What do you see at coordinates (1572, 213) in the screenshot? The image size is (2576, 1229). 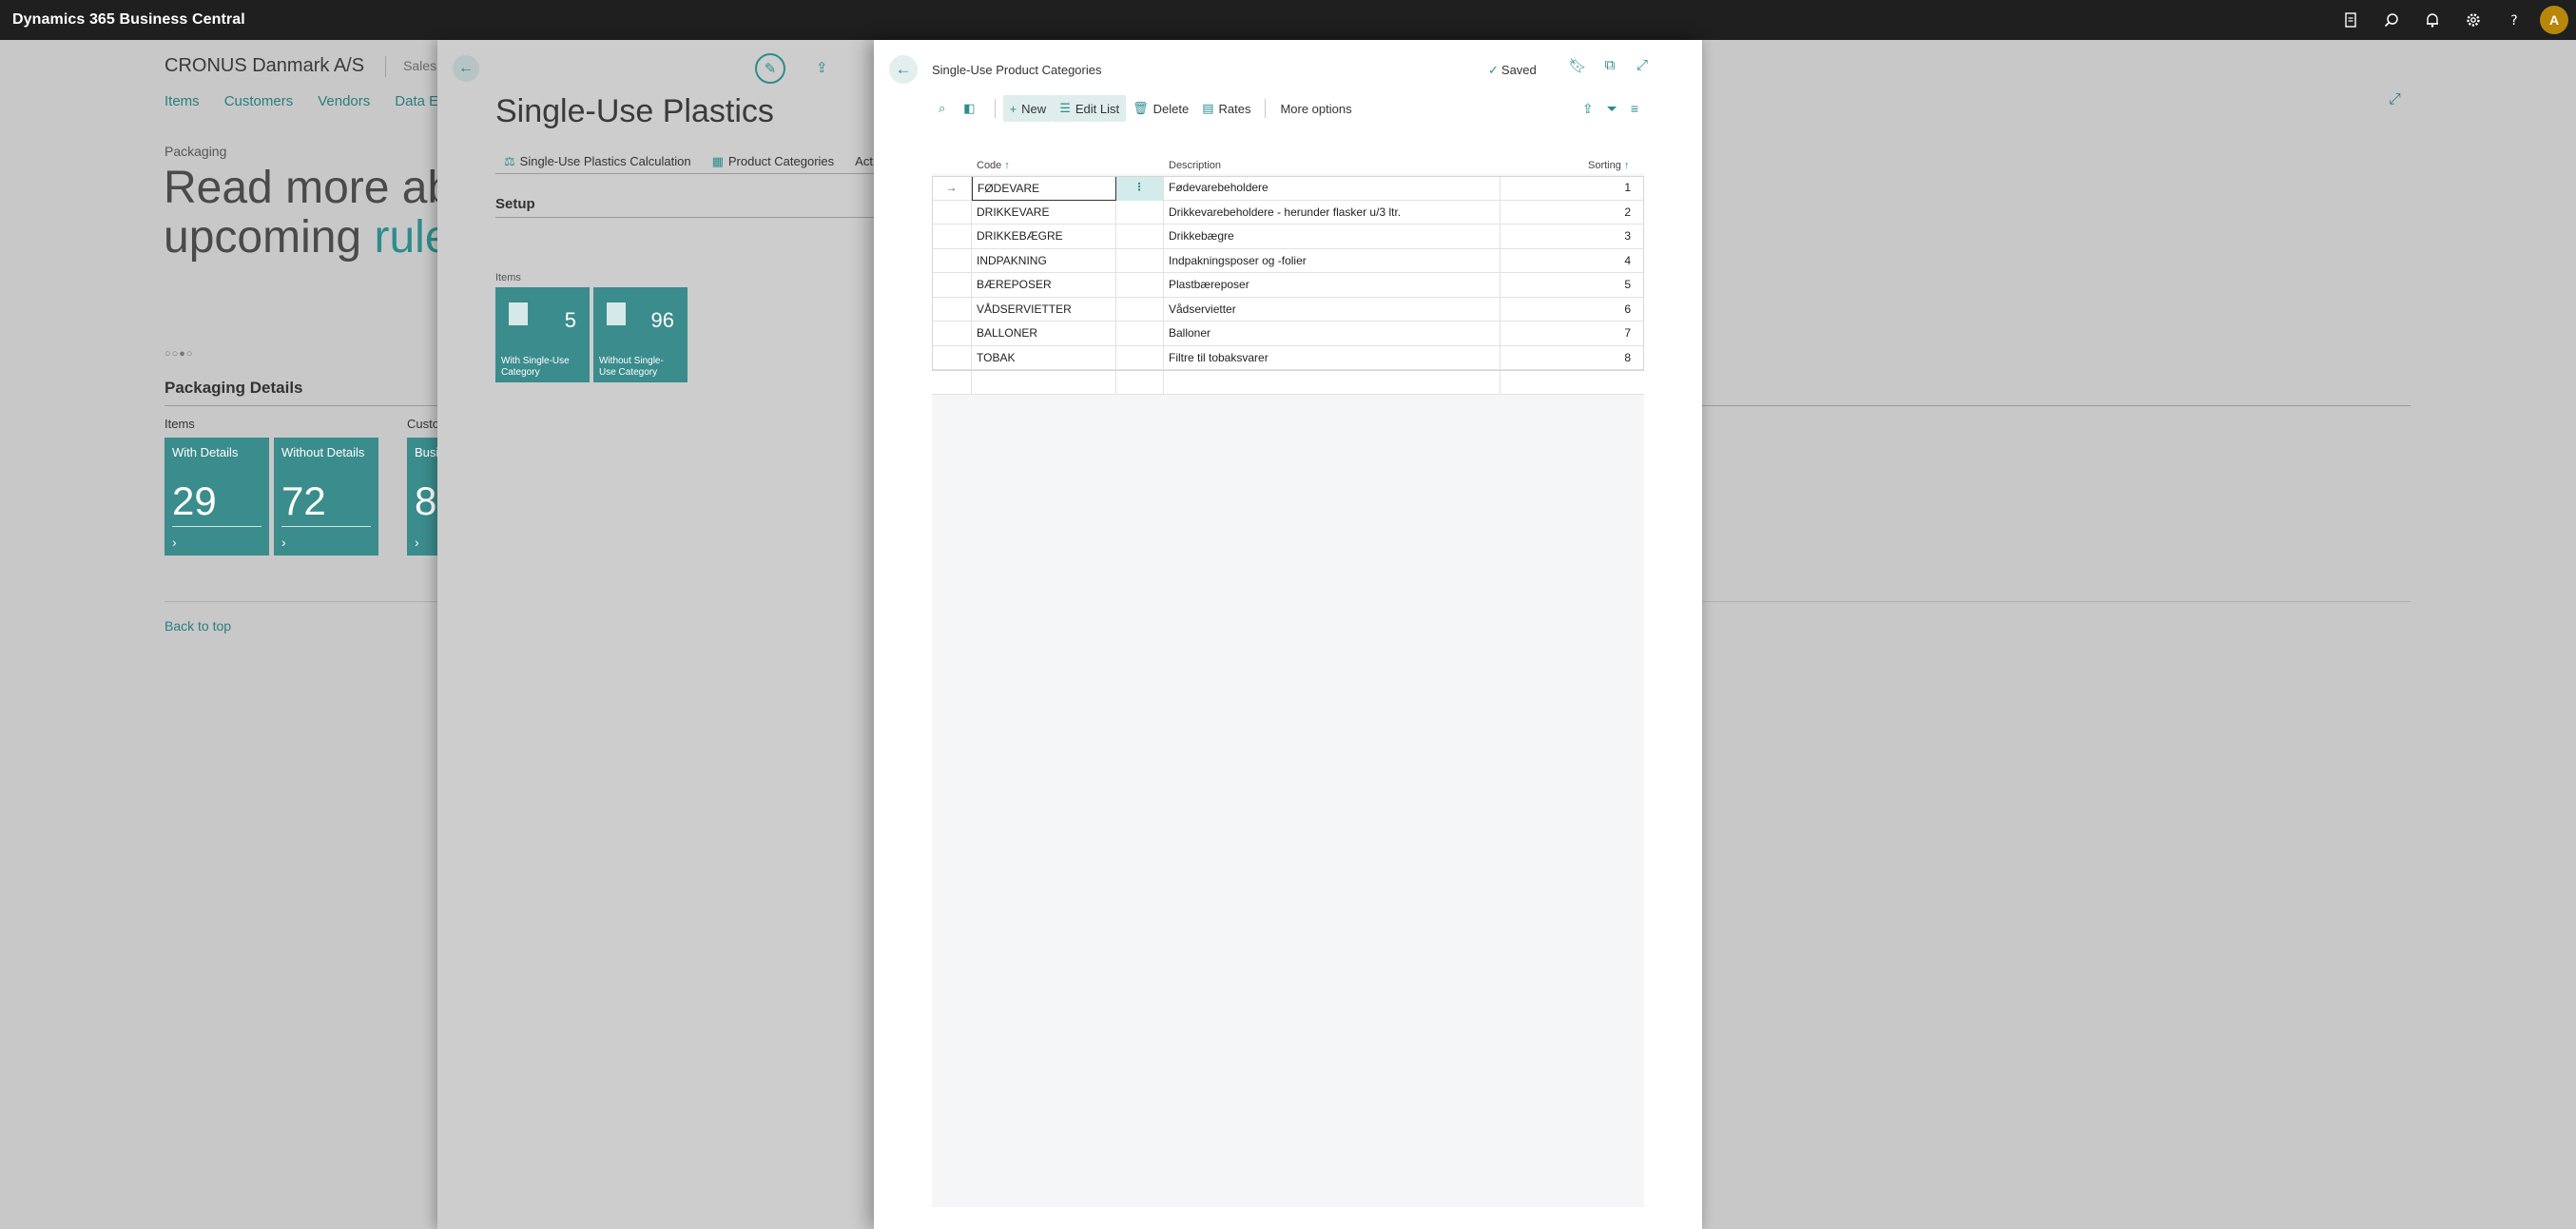 I see `sorting-cell: 2` at bounding box center [1572, 213].